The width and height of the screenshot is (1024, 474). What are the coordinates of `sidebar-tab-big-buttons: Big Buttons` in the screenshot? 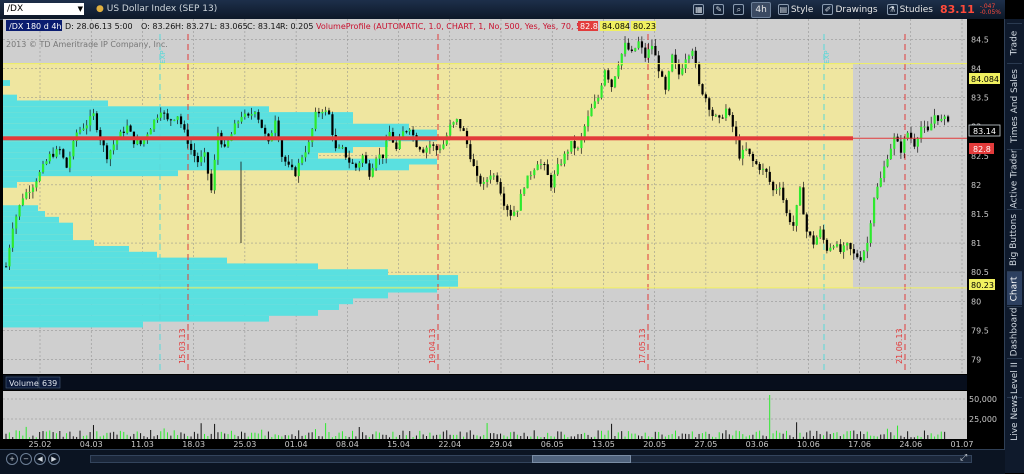 It's located at (1014, 239).